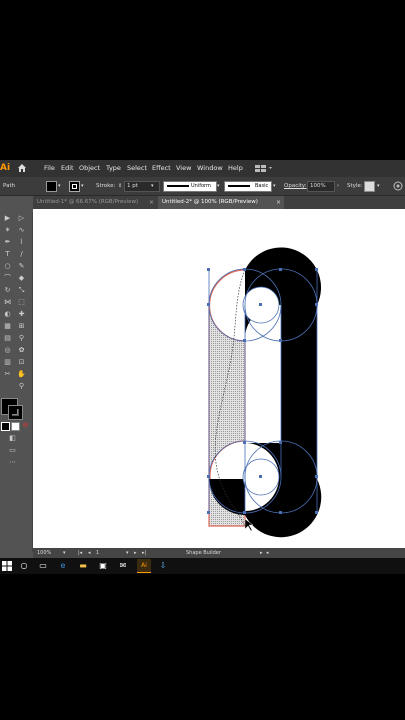  What do you see at coordinates (89, 553) in the screenshot?
I see `prev-artboard-icon: ◂` at bounding box center [89, 553].